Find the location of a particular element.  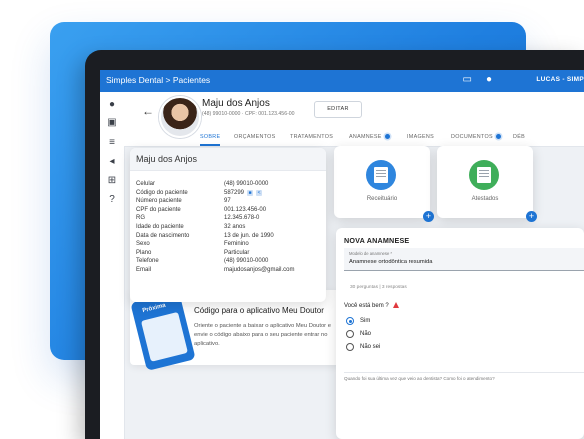

share-icon: < is located at coordinates (259, 192).